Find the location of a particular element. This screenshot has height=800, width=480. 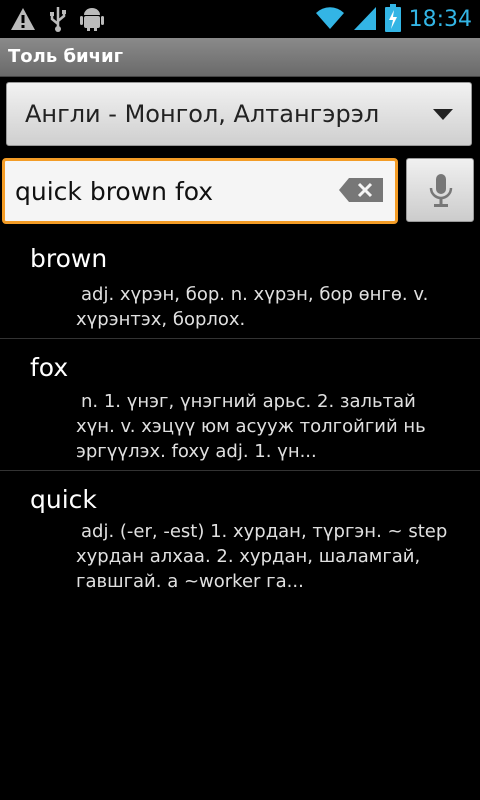

voice-search-button is located at coordinates (440, 190).